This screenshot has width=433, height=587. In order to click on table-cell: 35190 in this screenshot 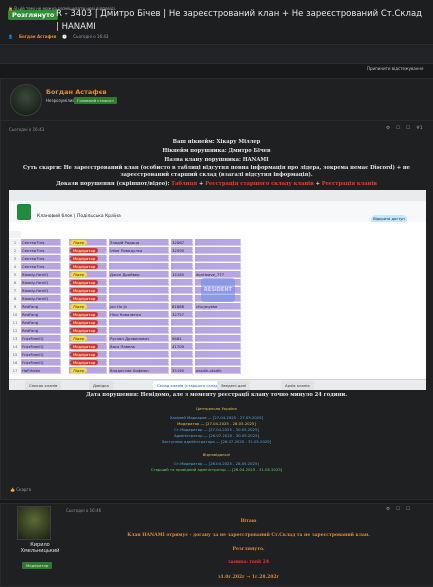, I will do `click(182, 370)`.